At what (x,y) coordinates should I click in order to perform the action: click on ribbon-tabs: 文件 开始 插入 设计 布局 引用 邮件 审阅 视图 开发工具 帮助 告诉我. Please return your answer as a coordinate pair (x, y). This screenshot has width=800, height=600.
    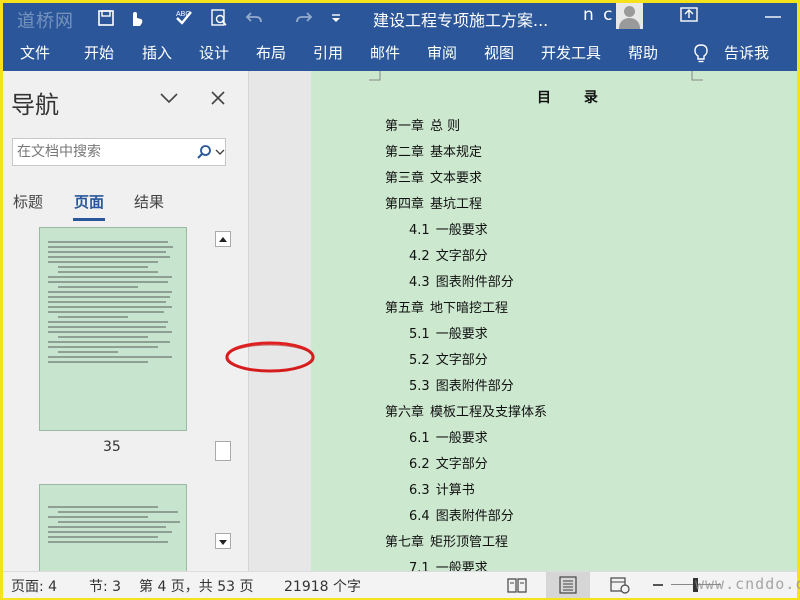
    Looking at the image, I should click on (400, 53).